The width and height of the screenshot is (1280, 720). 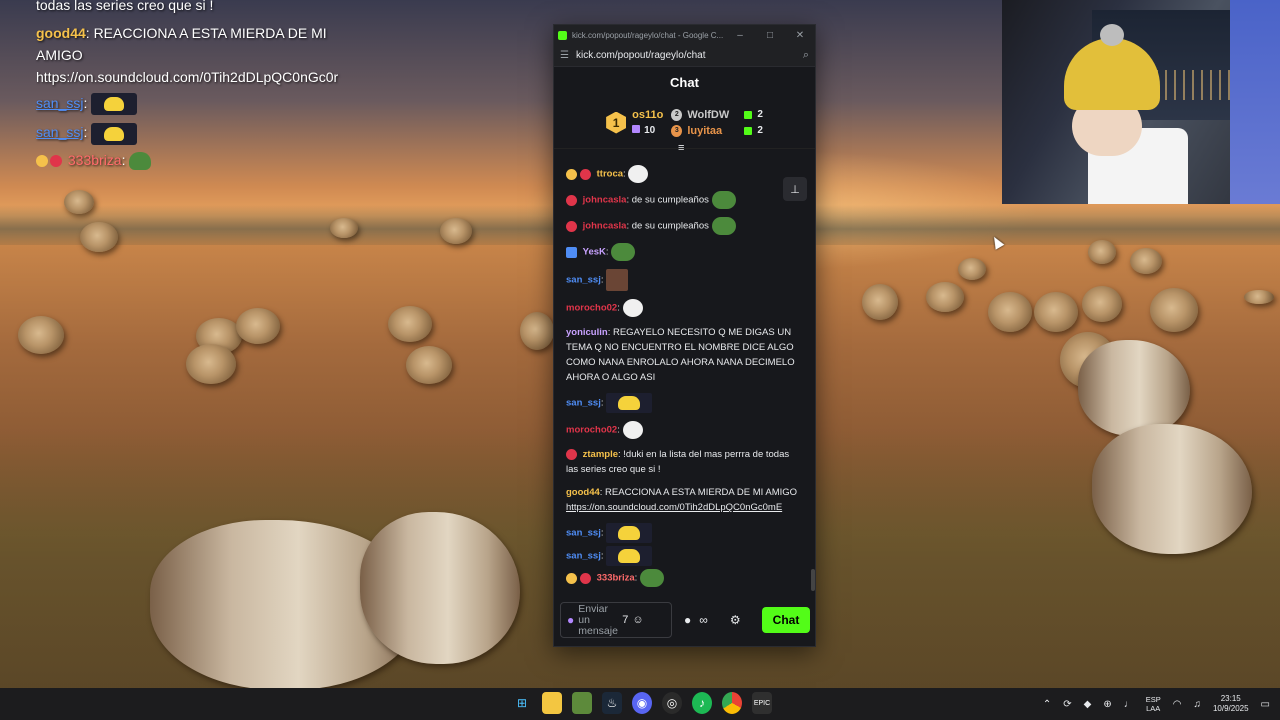 I want to click on windows-start-icon: ⊞, so click(x=522, y=703).